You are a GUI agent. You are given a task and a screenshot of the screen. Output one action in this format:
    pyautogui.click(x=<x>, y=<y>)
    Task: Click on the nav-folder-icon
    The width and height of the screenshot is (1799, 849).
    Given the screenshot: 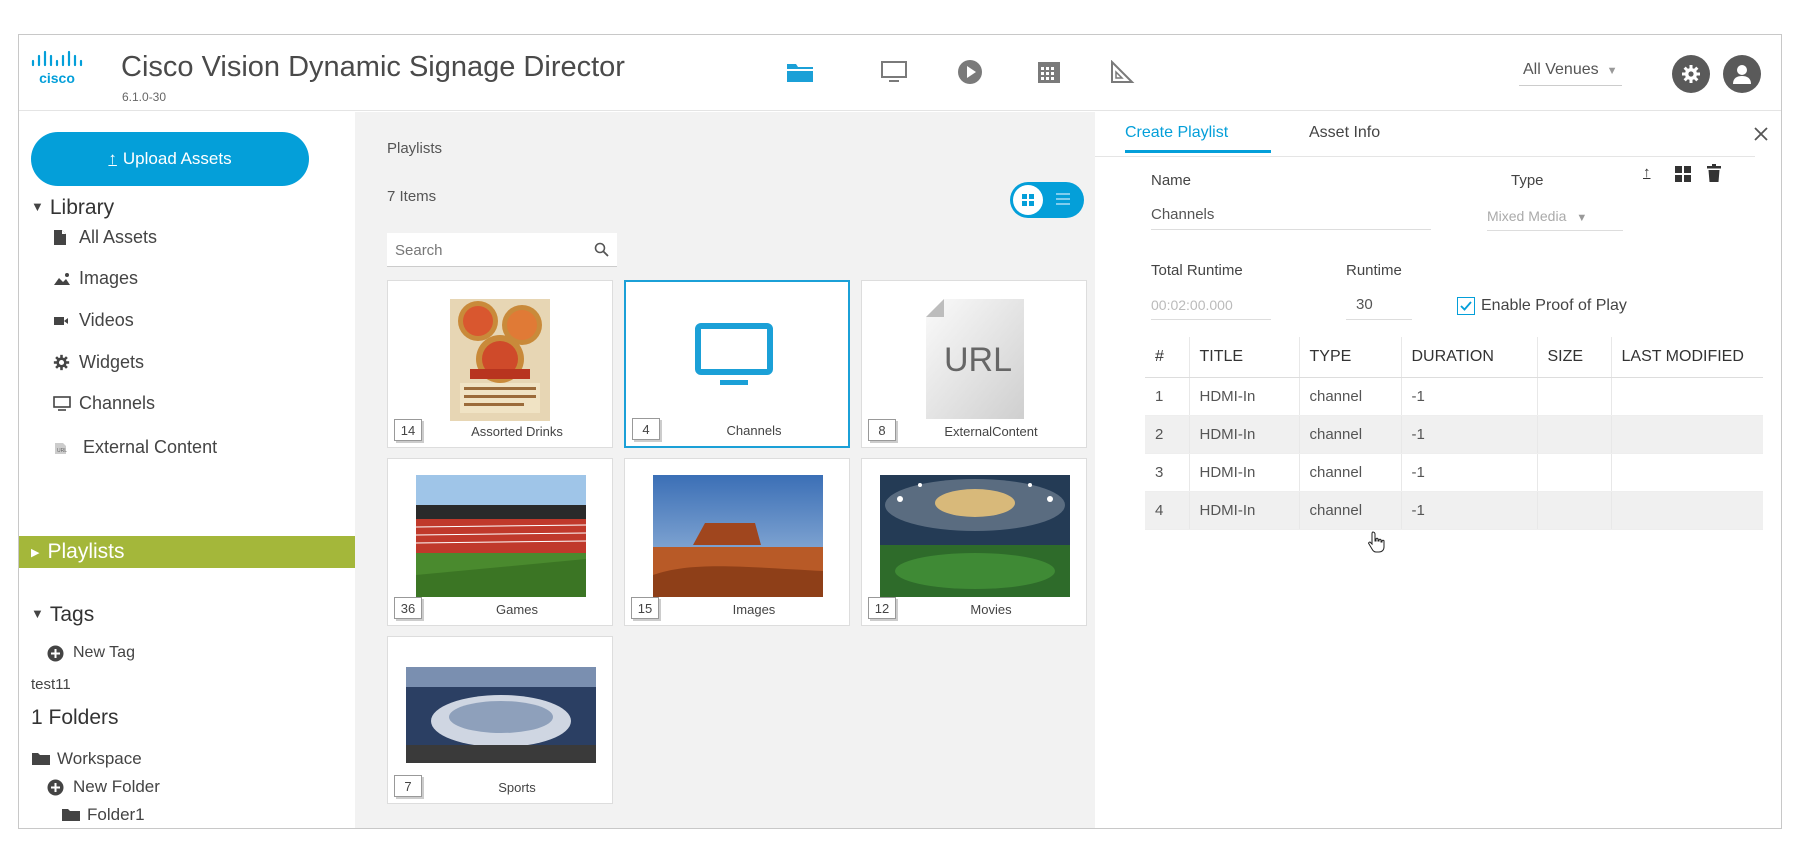 What is the action you would take?
    pyautogui.click(x=800, y=72)
    